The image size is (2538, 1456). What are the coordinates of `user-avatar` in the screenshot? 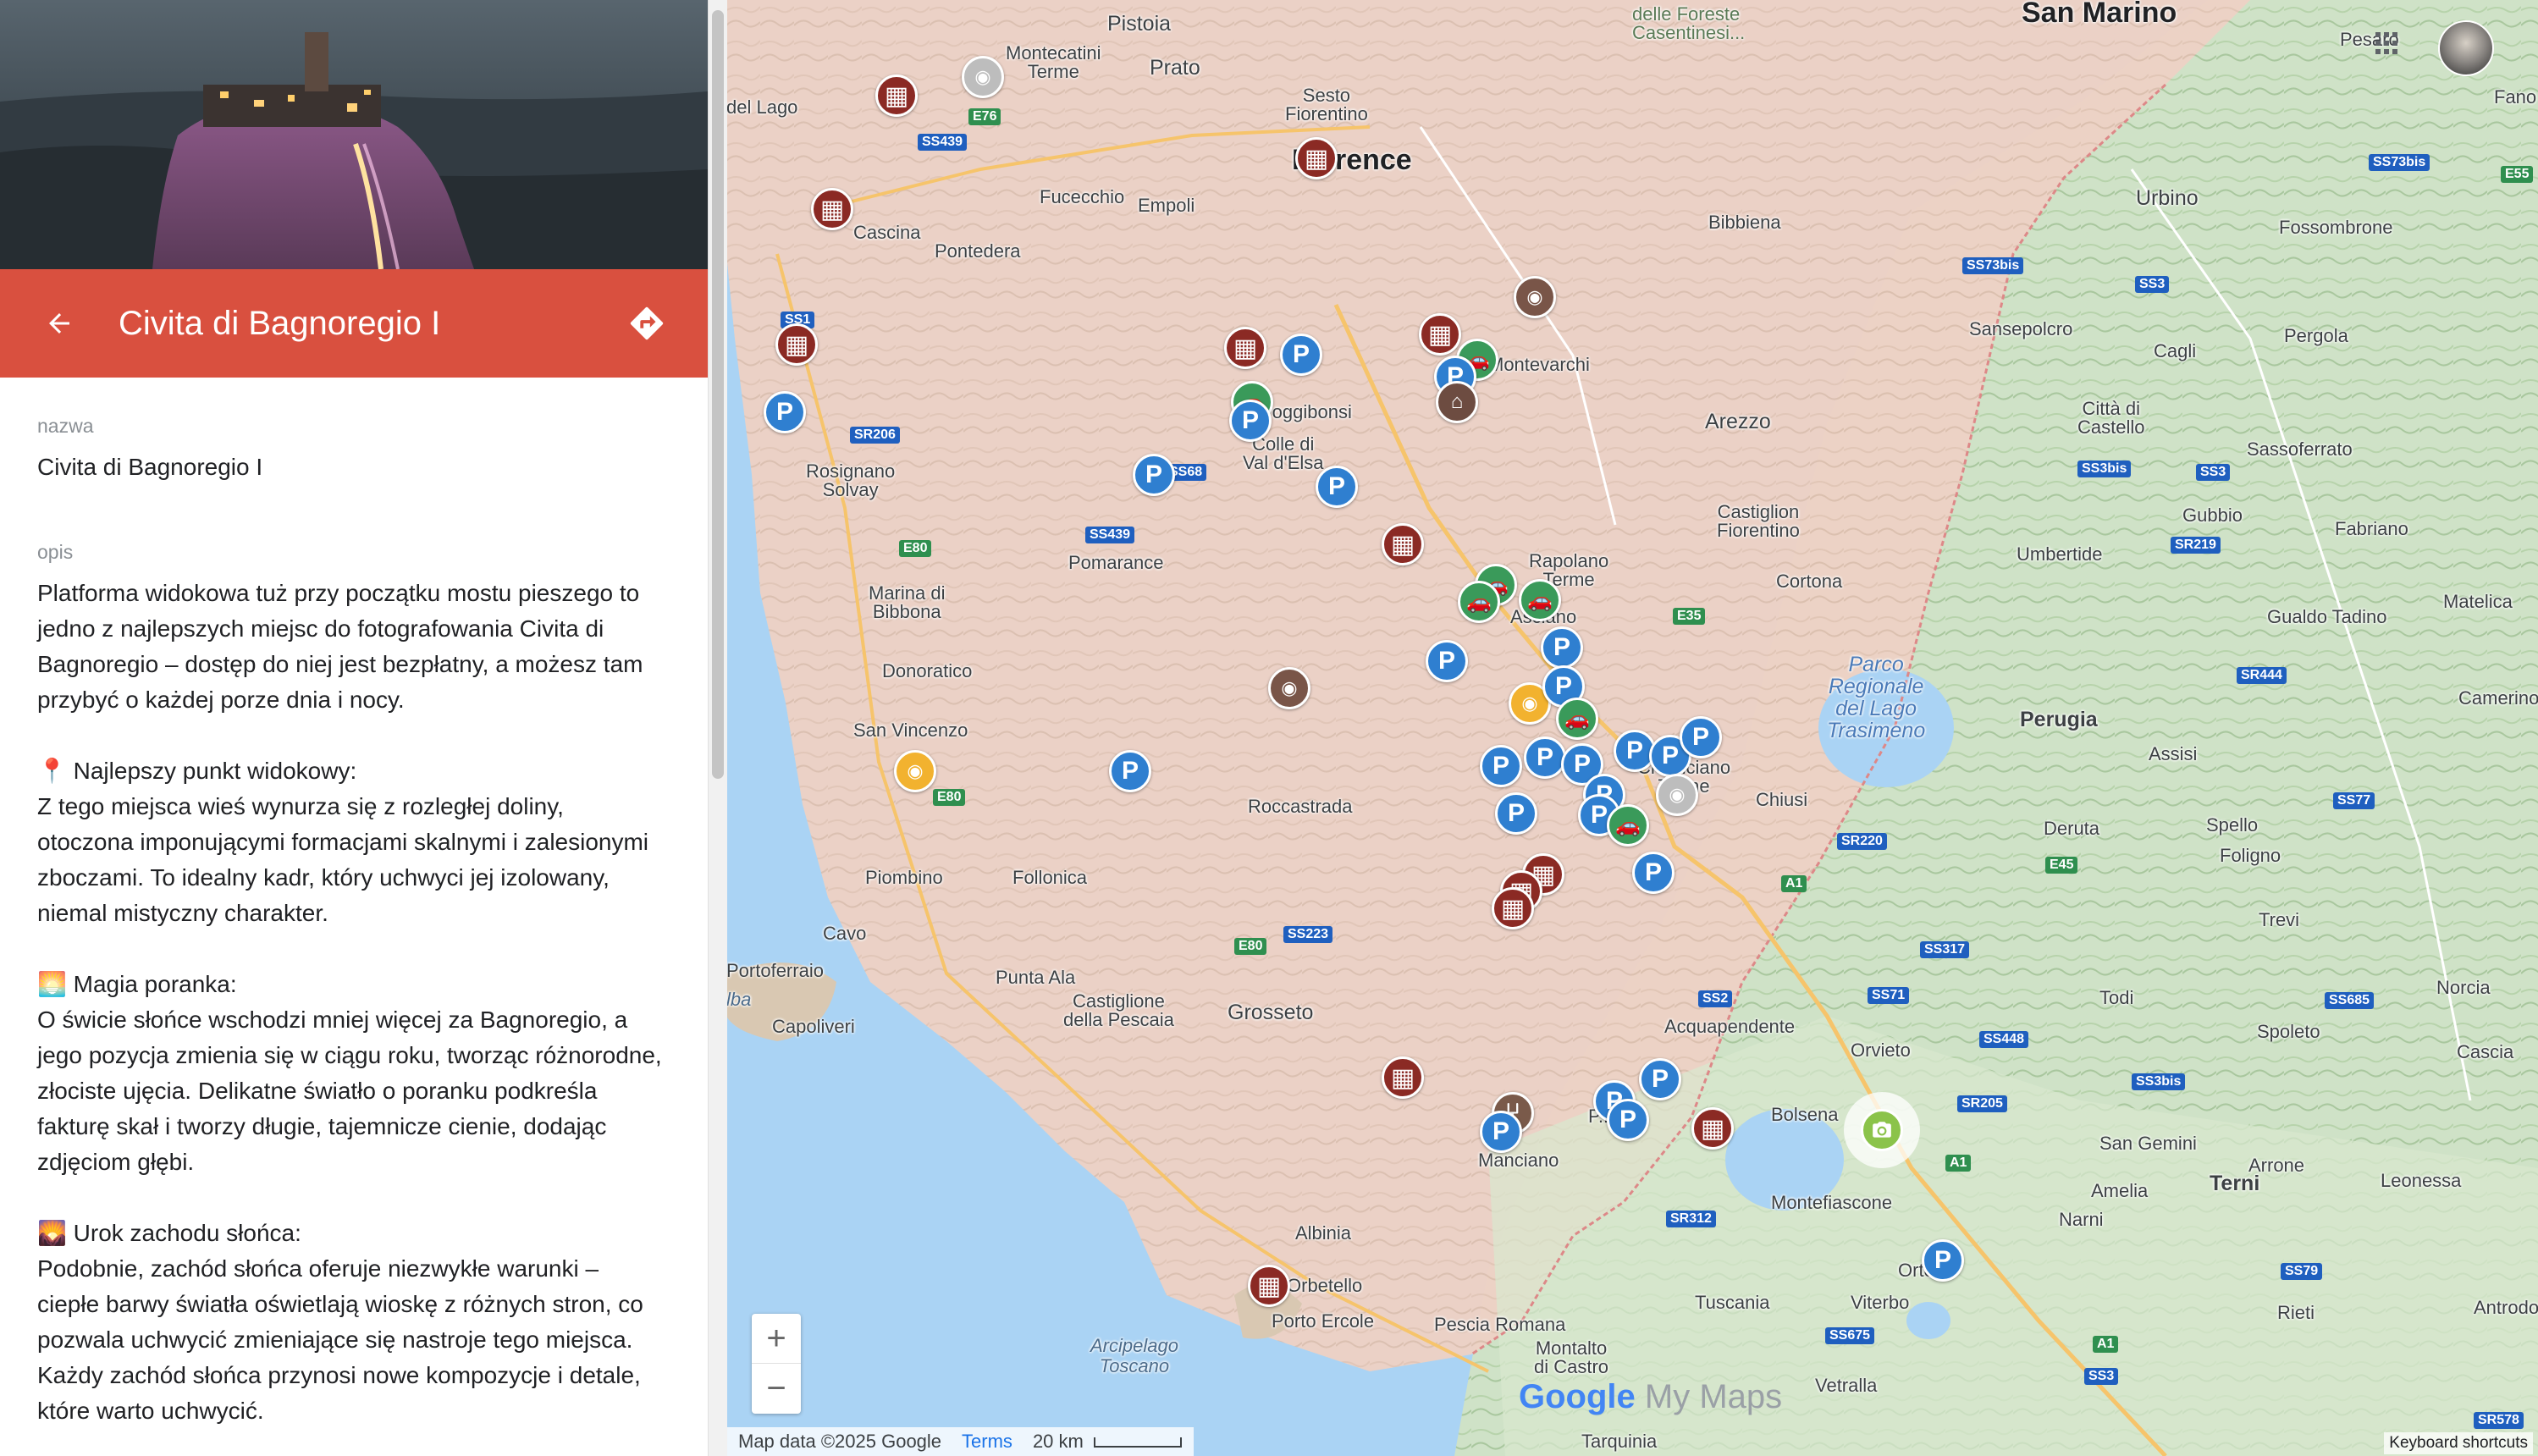 It's located at (2466, 48).